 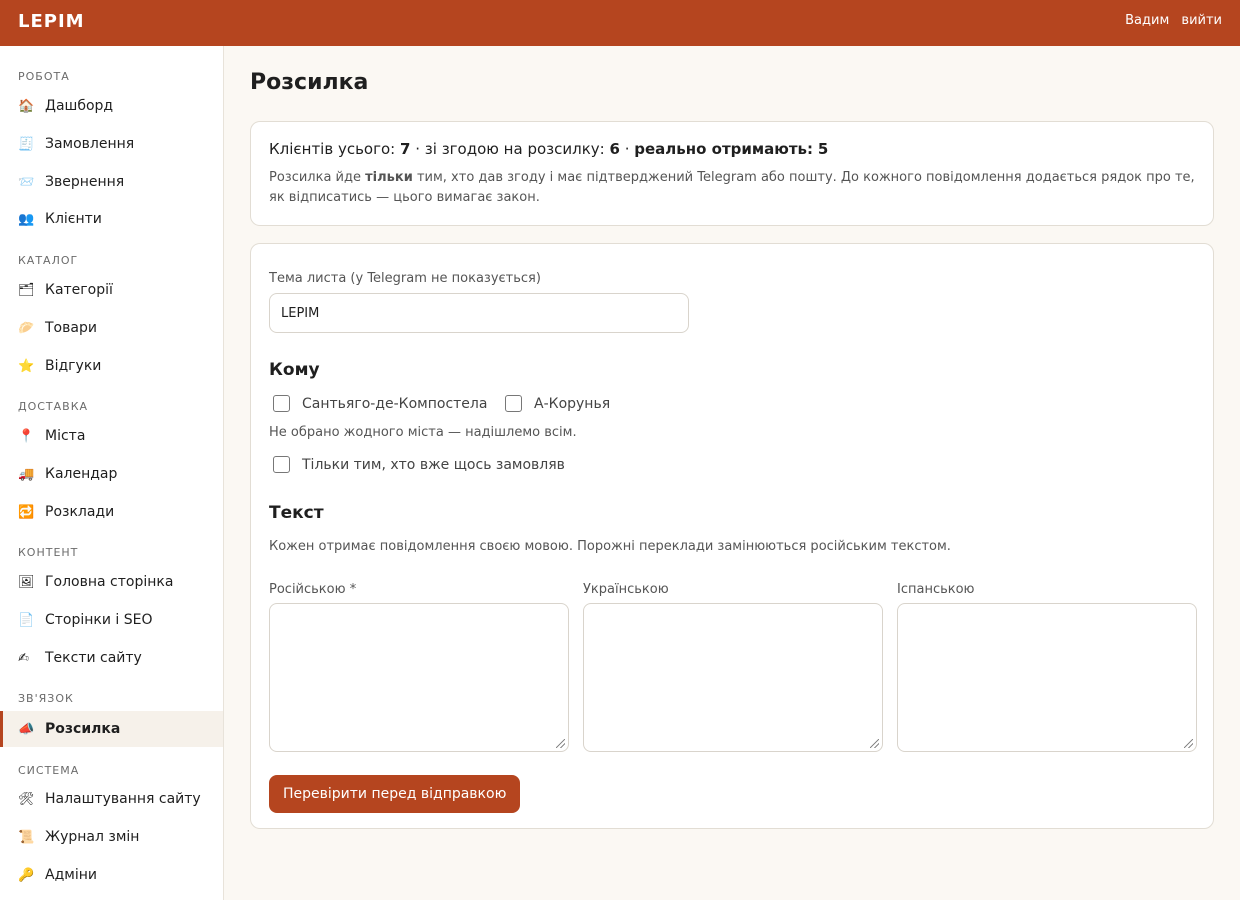 I want to click on checkbox-label: А-Корунья, so click(x=572, y=403).